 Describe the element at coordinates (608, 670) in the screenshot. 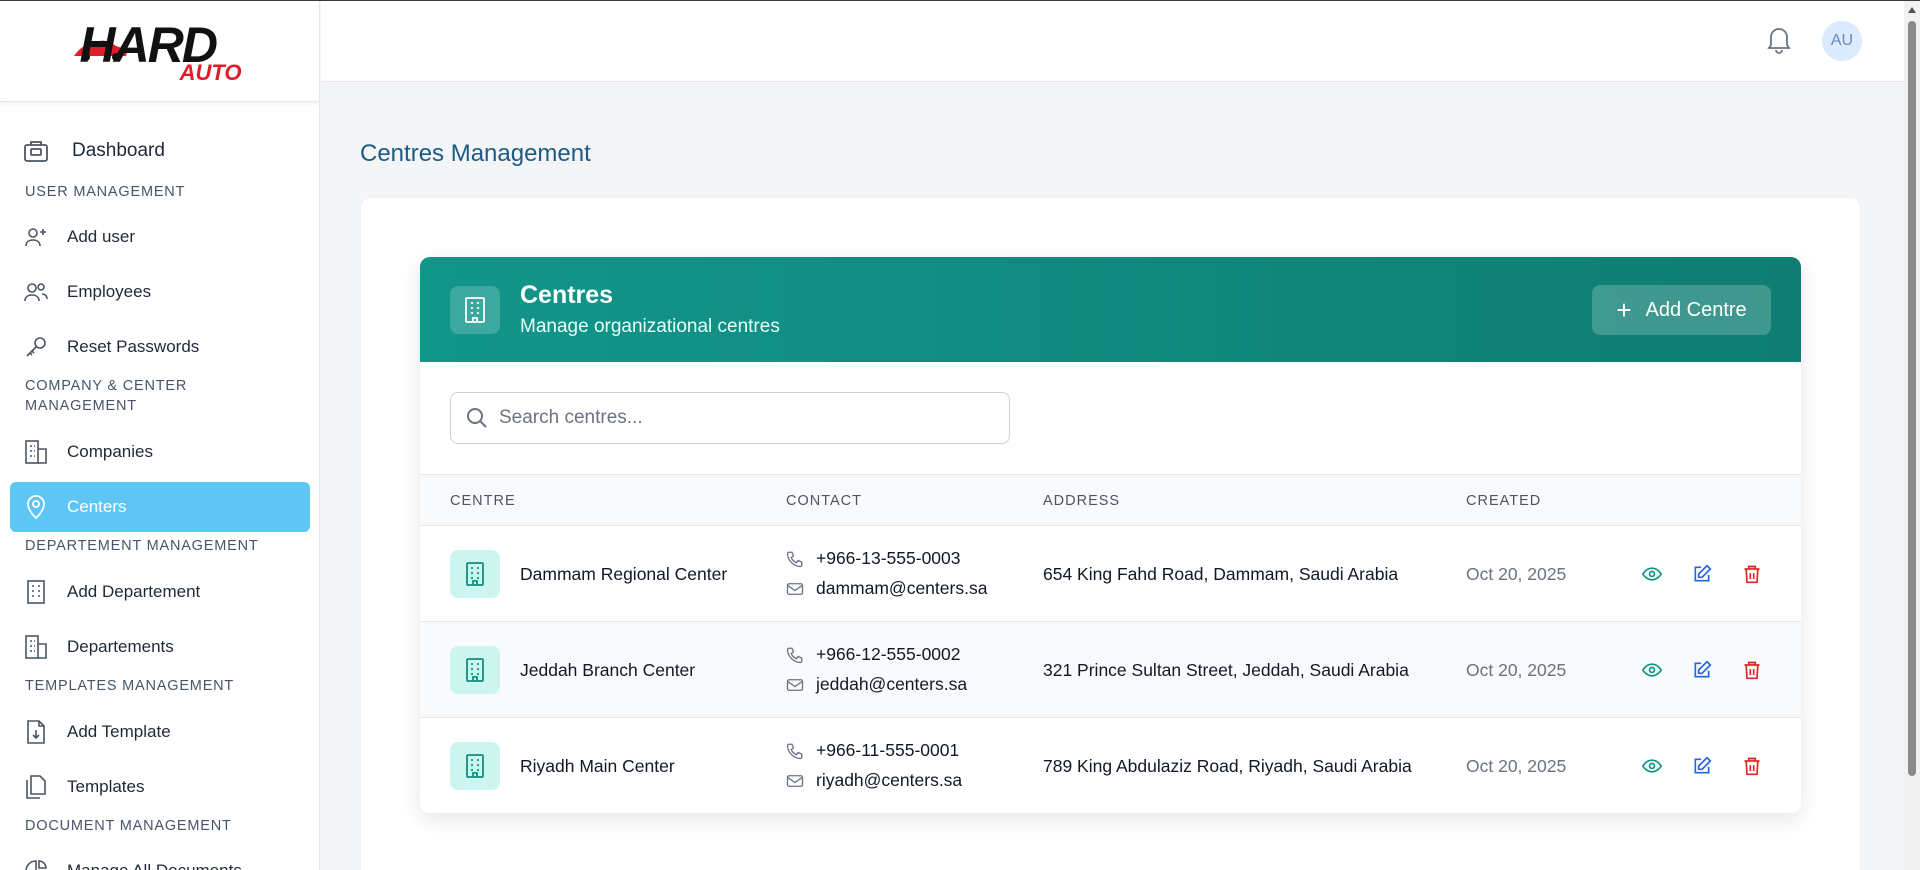

I see `centre-name: Jeddah Branch Center` at that location.